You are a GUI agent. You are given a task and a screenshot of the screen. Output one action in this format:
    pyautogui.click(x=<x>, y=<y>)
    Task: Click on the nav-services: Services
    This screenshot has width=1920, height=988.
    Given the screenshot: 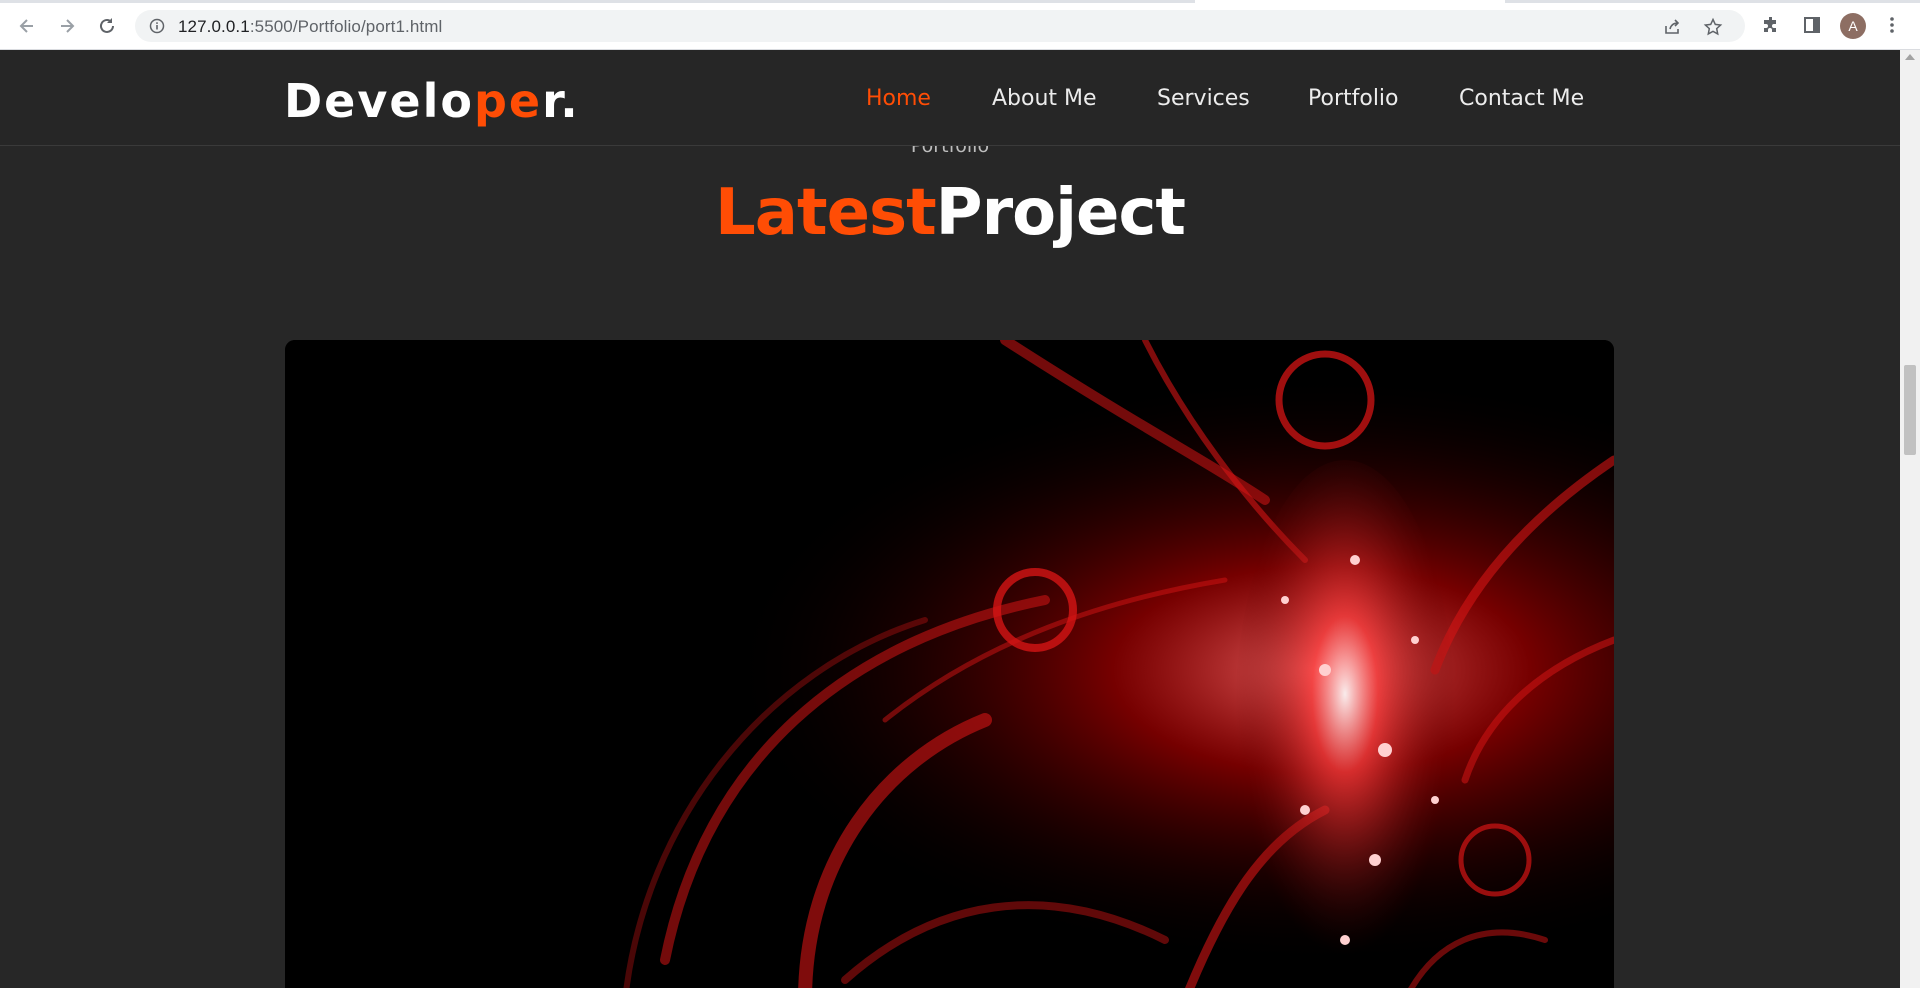 What is the action you would take?
    pyautogui.click(x=1203, y=98)
    